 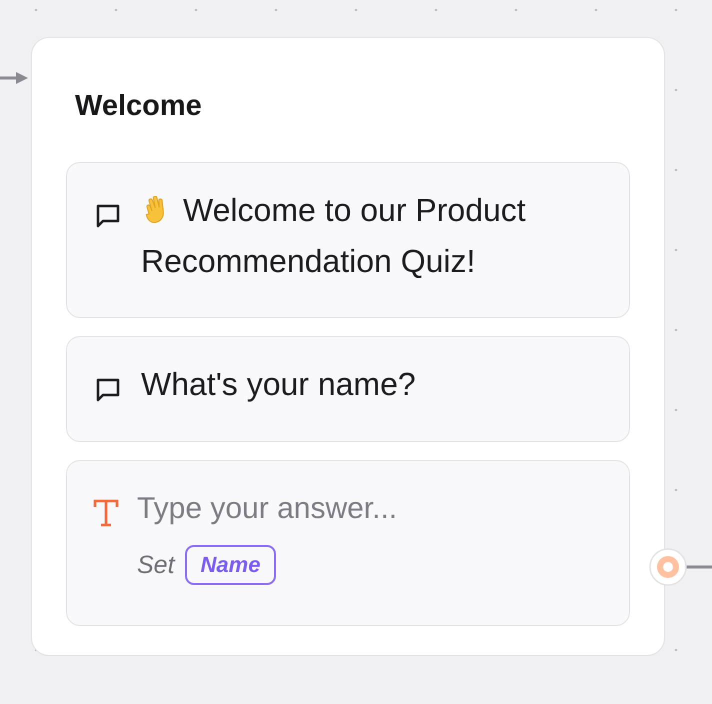 I want to click on group-title: Welcome, so click(x=139, y=106).